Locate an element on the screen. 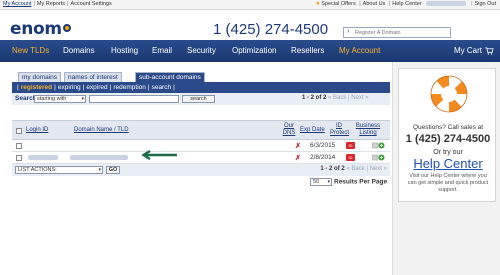 The image size is (500, 275). help-center-sidebar-link: Help Center is located at coordinates (448, 163).